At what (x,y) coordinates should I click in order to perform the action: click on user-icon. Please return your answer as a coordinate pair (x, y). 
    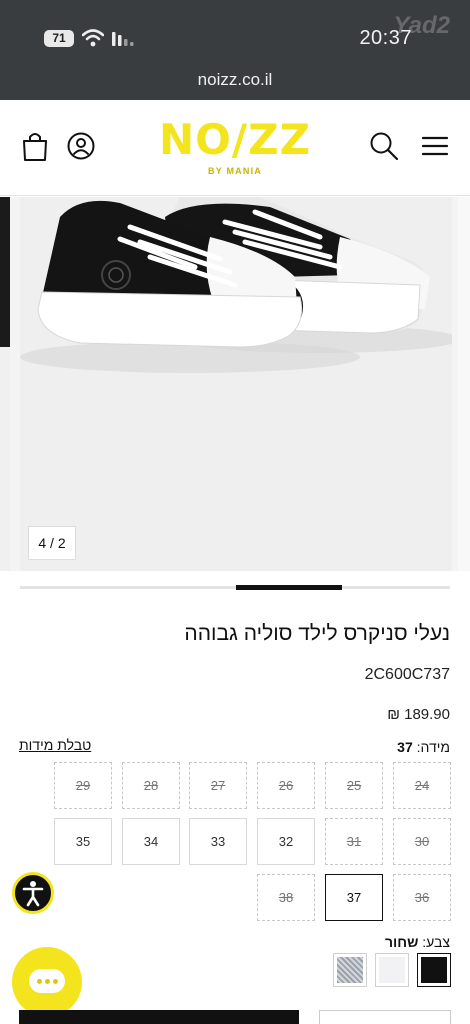
    Looking at the image, I should click on (81, 146).